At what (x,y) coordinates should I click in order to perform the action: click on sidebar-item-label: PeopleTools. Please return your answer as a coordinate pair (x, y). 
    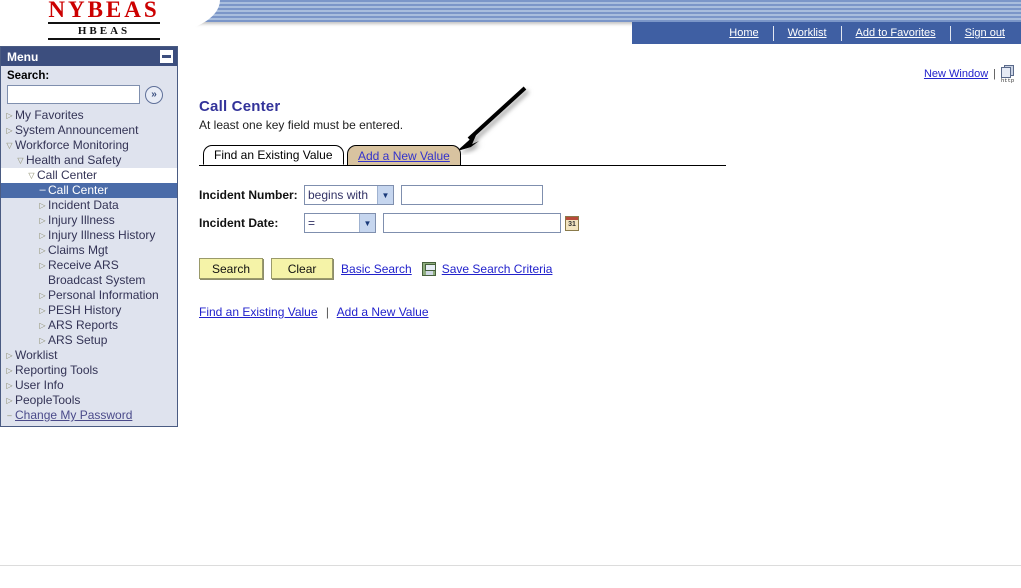
    Looking at the image, I should click on (48, 400).